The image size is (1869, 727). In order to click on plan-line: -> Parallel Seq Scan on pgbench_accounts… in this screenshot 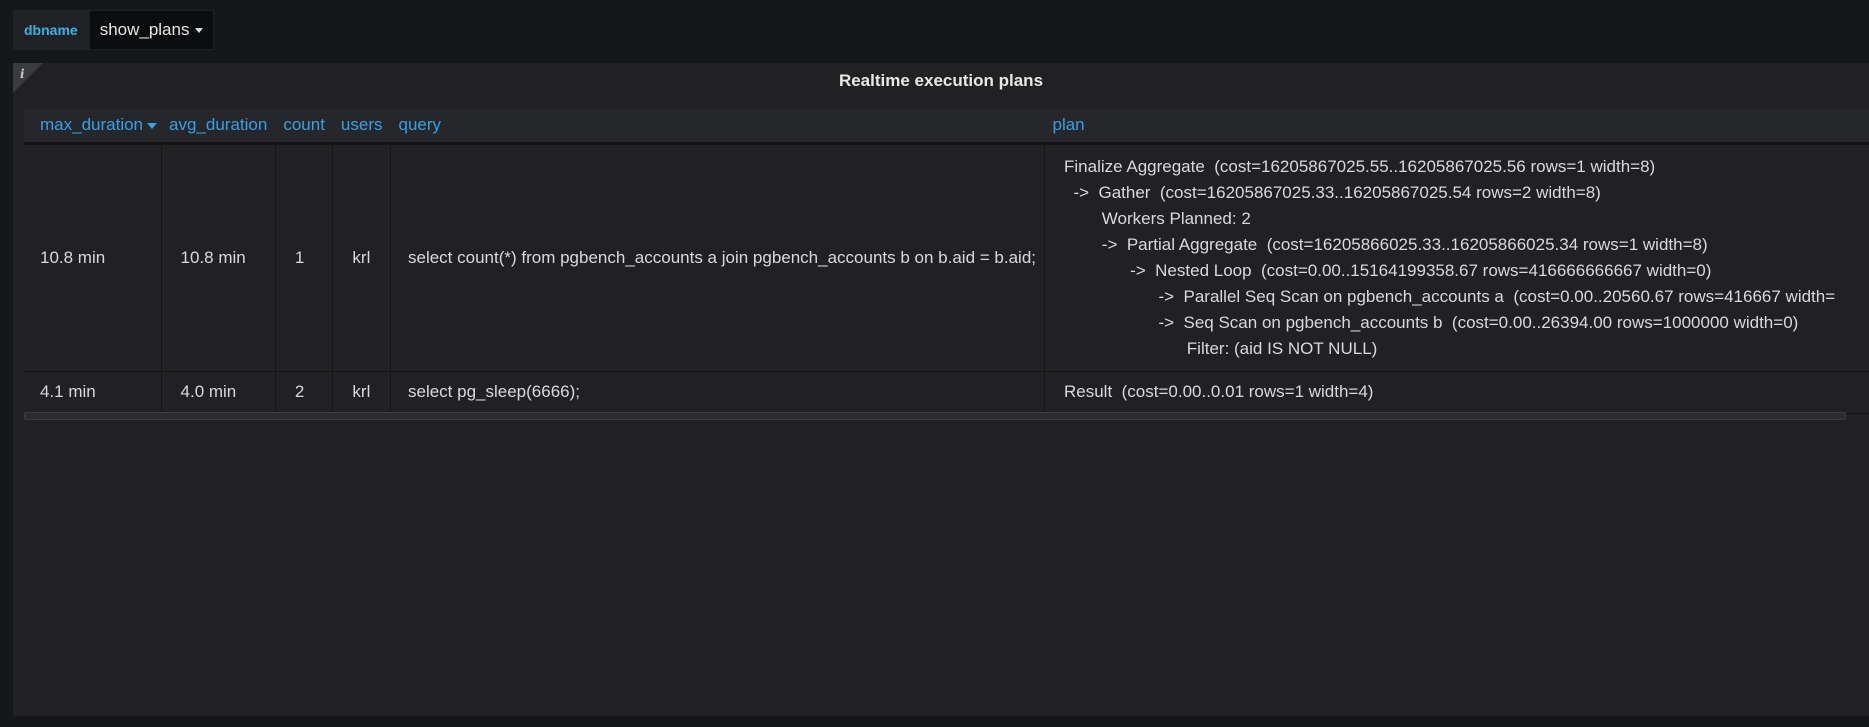, I will do `click(1450, 296)`.